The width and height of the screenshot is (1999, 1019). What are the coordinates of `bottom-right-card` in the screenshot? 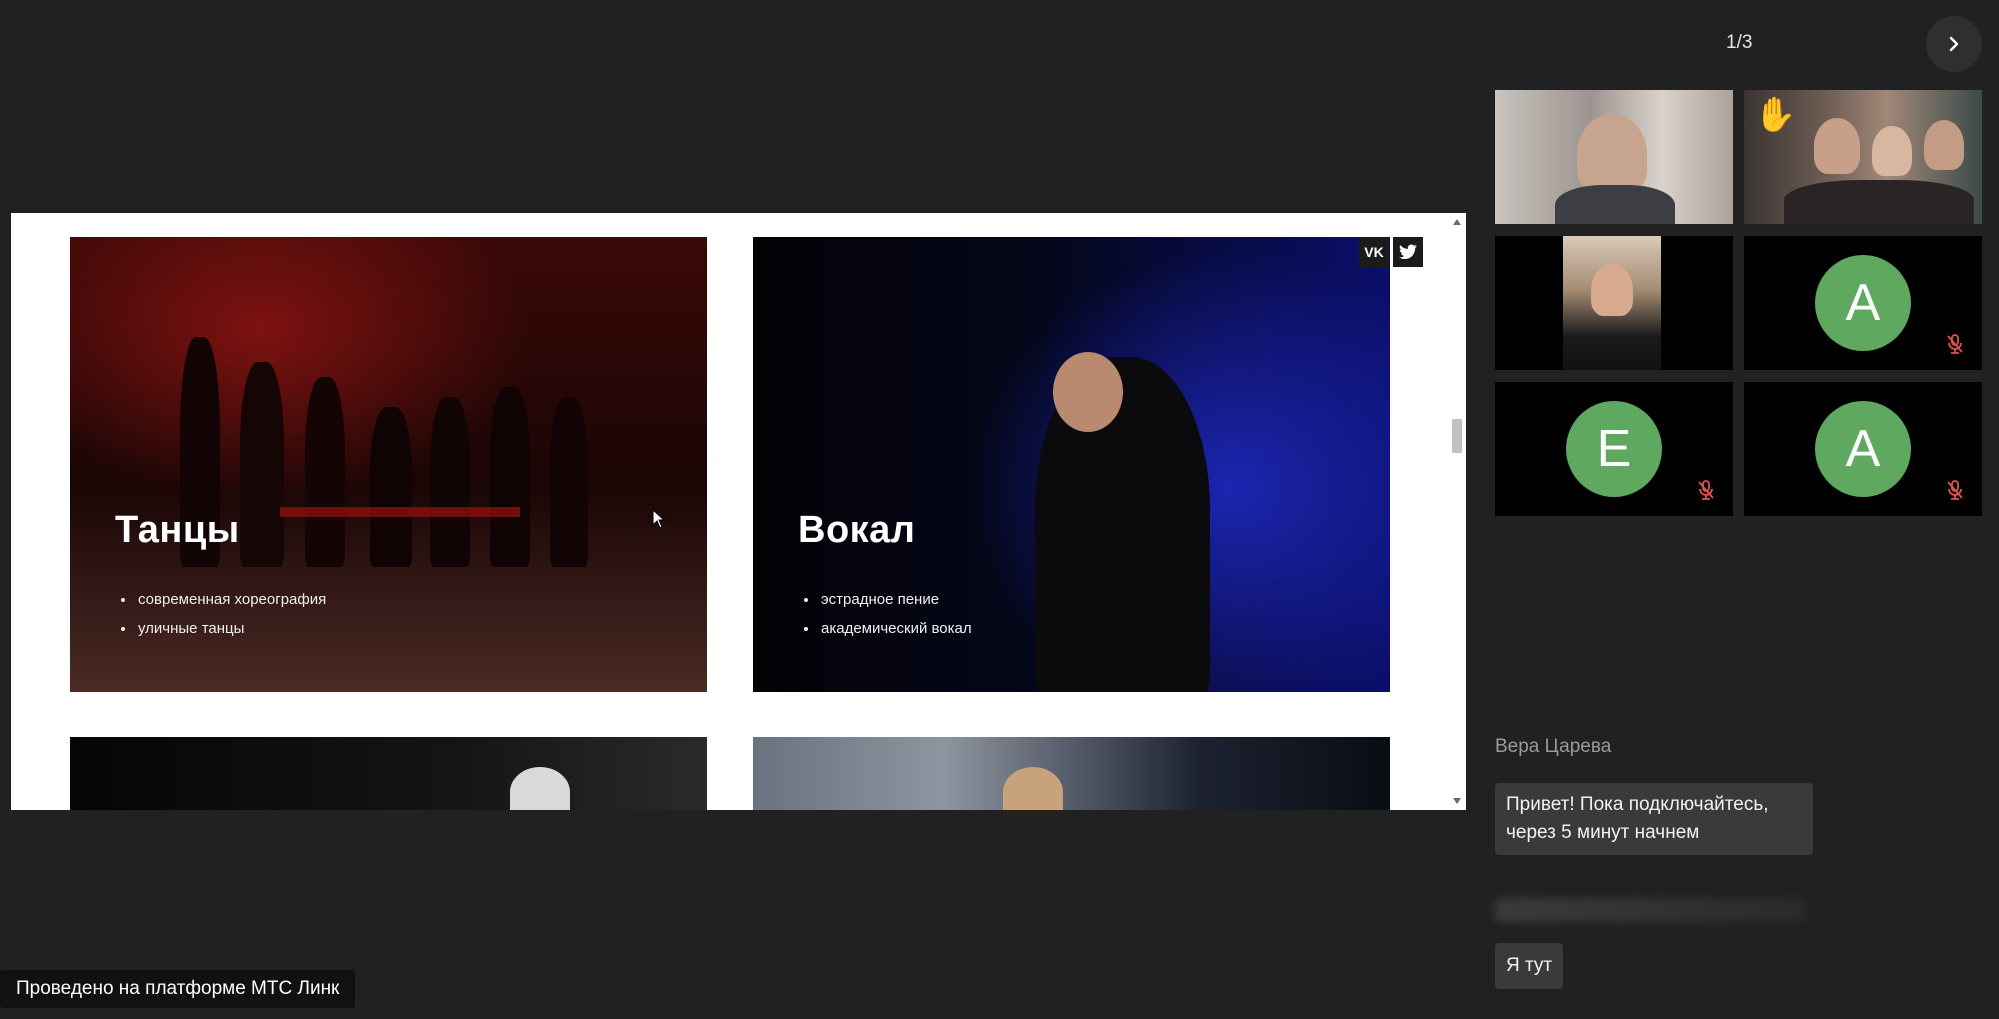 It's located at (1071, 773).